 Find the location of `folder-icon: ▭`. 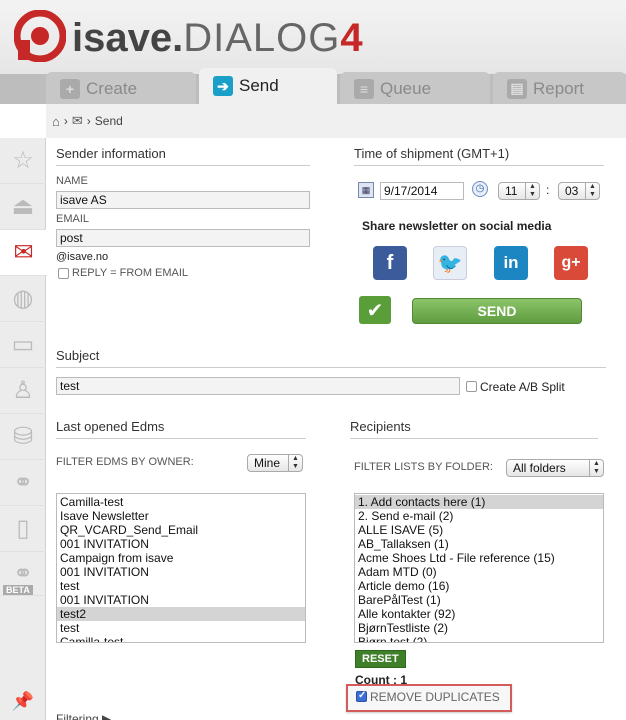

folder-icon: ▭ is located at coordinates (23, 345).